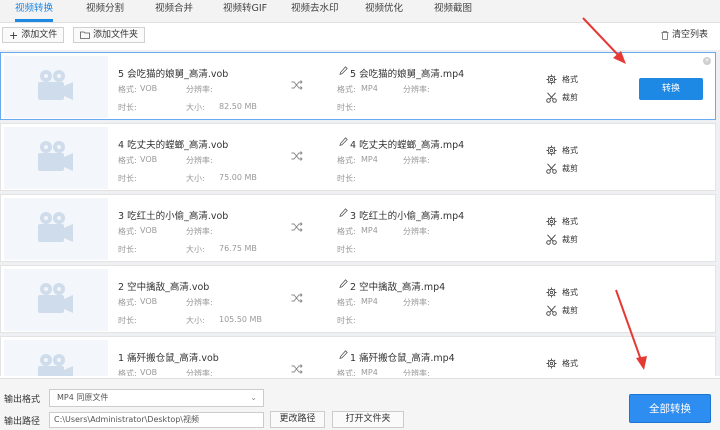 Image resolution: width=720 pixels, height=430 pixels. Describe the element at coordinates (707, 61) in the screenshot. I see `remove-row-close-icon: ×` at that location.